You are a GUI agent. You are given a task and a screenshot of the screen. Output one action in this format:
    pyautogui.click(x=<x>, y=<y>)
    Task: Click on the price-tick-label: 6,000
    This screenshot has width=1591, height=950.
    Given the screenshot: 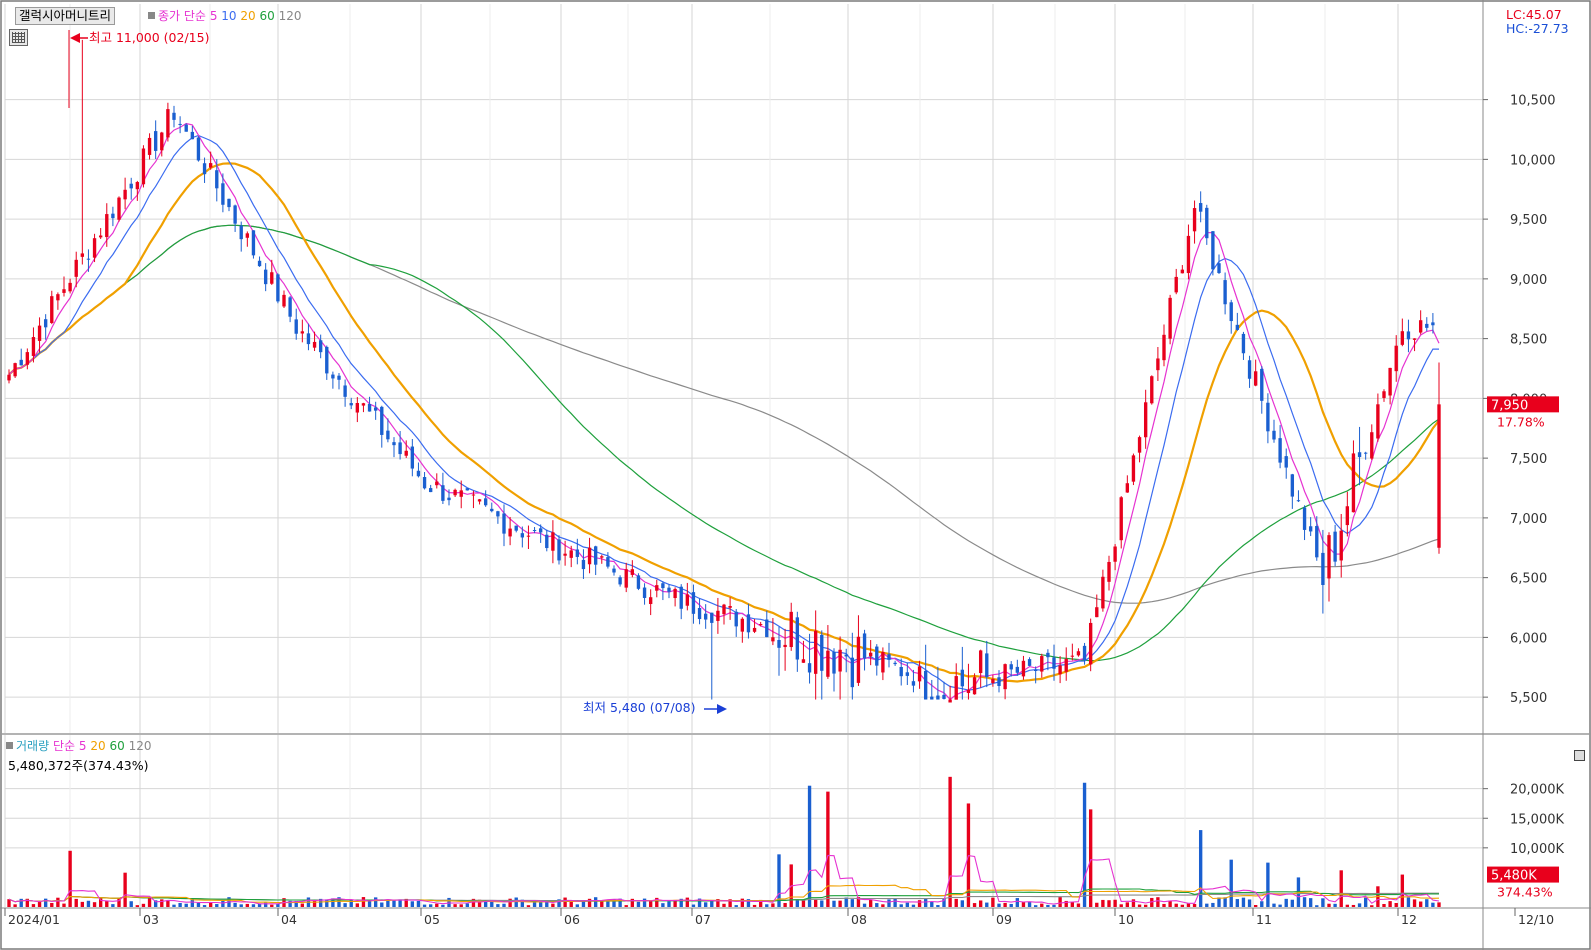 What is the action you would take?
    pyautogui.click(x=1528, y=638)
    